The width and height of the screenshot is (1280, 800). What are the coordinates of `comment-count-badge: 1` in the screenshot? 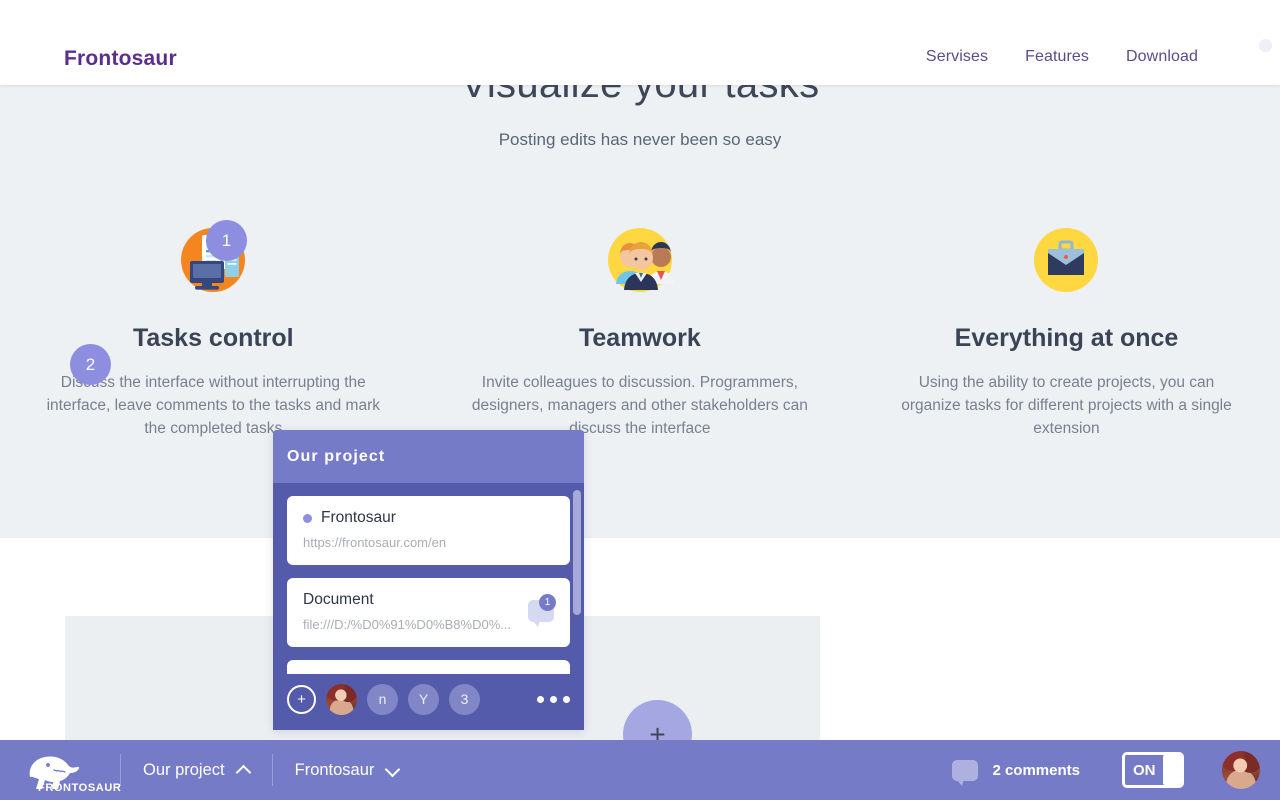 It's located at (547, 602).